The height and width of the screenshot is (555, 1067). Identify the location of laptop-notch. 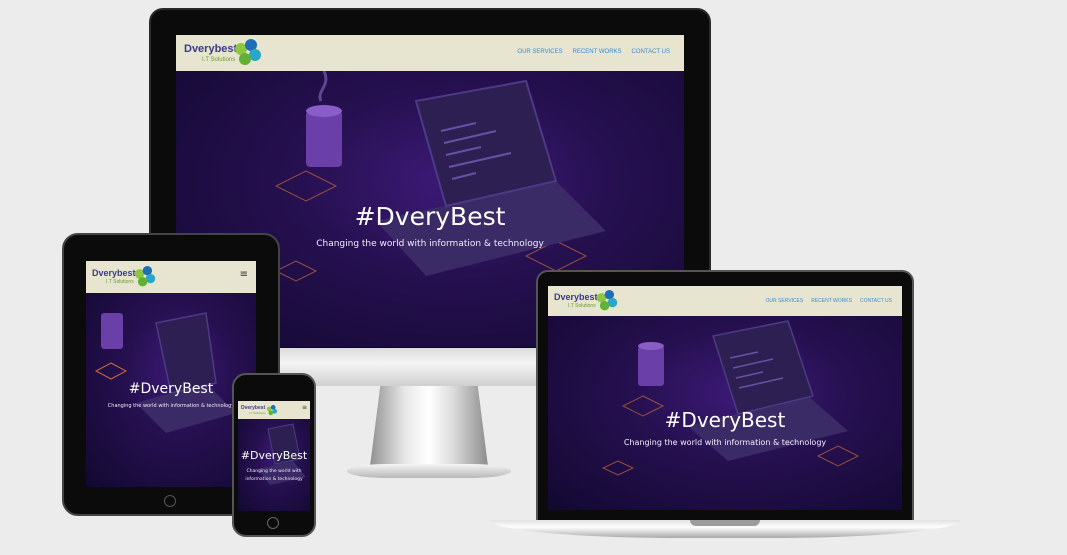
(725, 523).